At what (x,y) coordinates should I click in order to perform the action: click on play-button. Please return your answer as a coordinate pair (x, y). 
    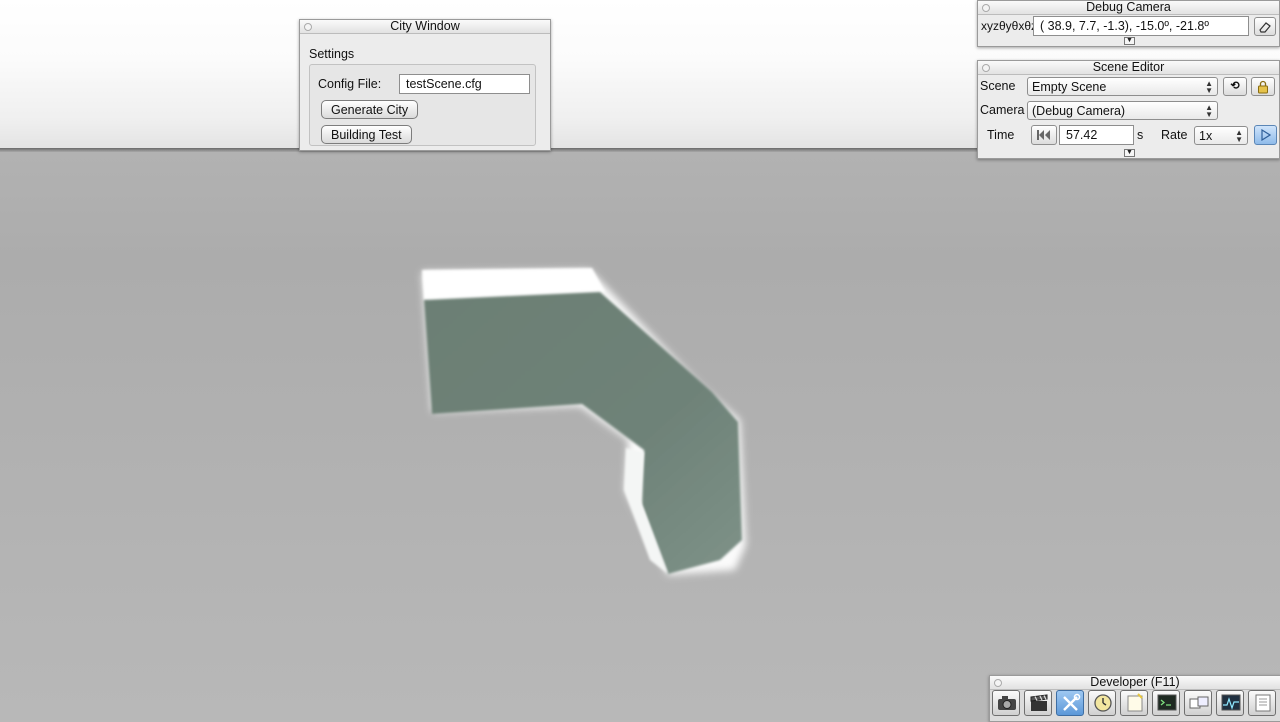
    Looking at the image, I should click on (1265, 135).